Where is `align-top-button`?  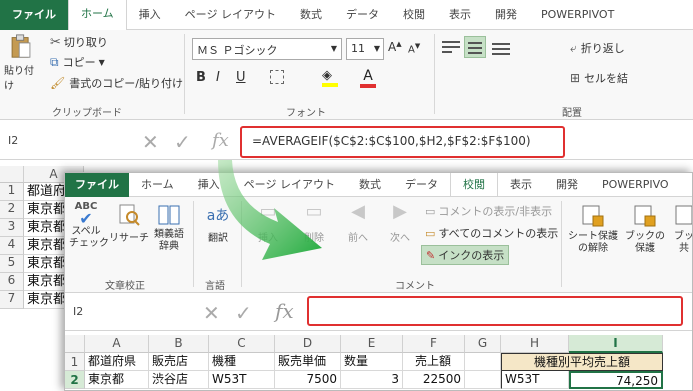 align-top-button is located at coordinates (451, 47).